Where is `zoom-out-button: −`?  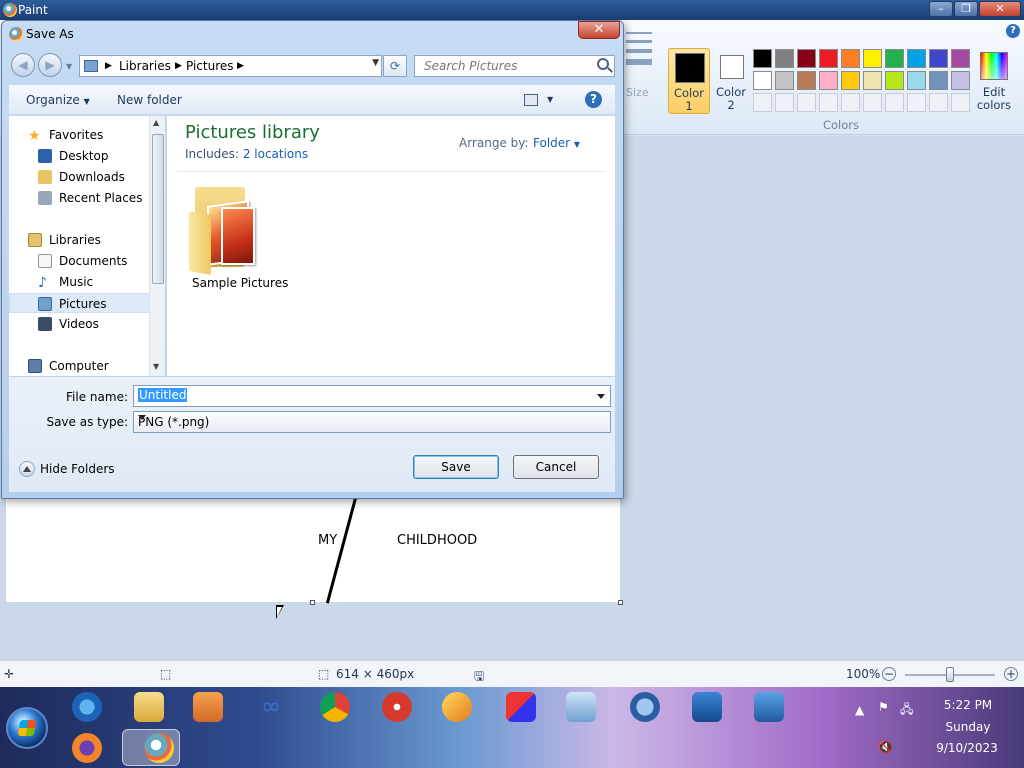
zoom-out-button: − is located at coordinates (889, 674).